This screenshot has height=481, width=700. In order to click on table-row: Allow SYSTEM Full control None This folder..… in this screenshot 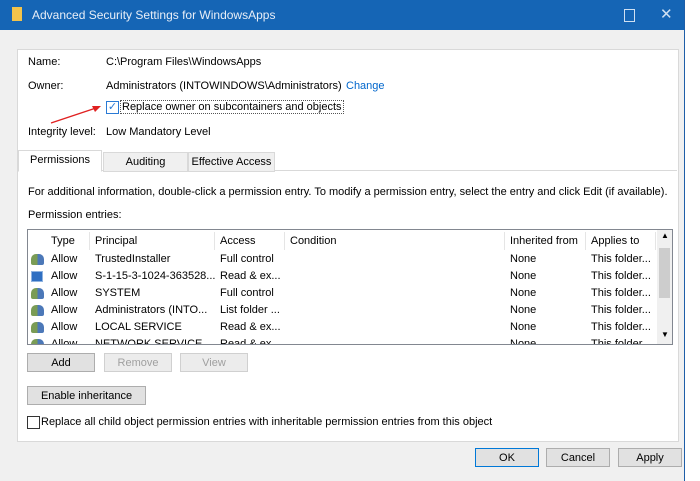, I will do `click(342, 293)`.